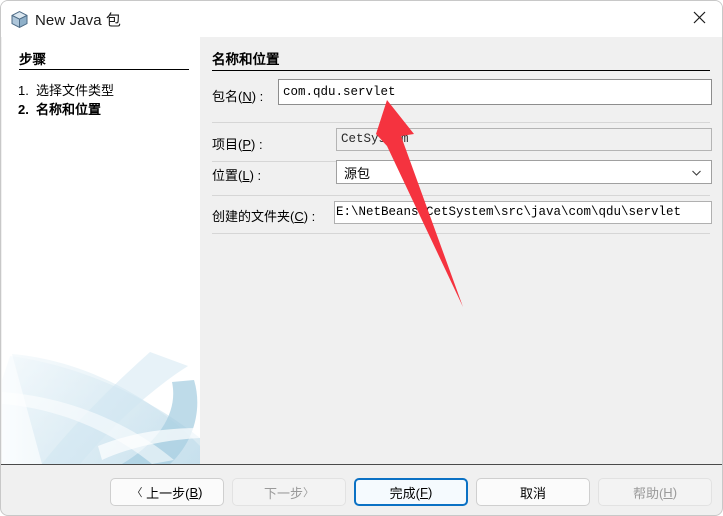  I want to click on java-package-cube-icon, so click(19, 19).